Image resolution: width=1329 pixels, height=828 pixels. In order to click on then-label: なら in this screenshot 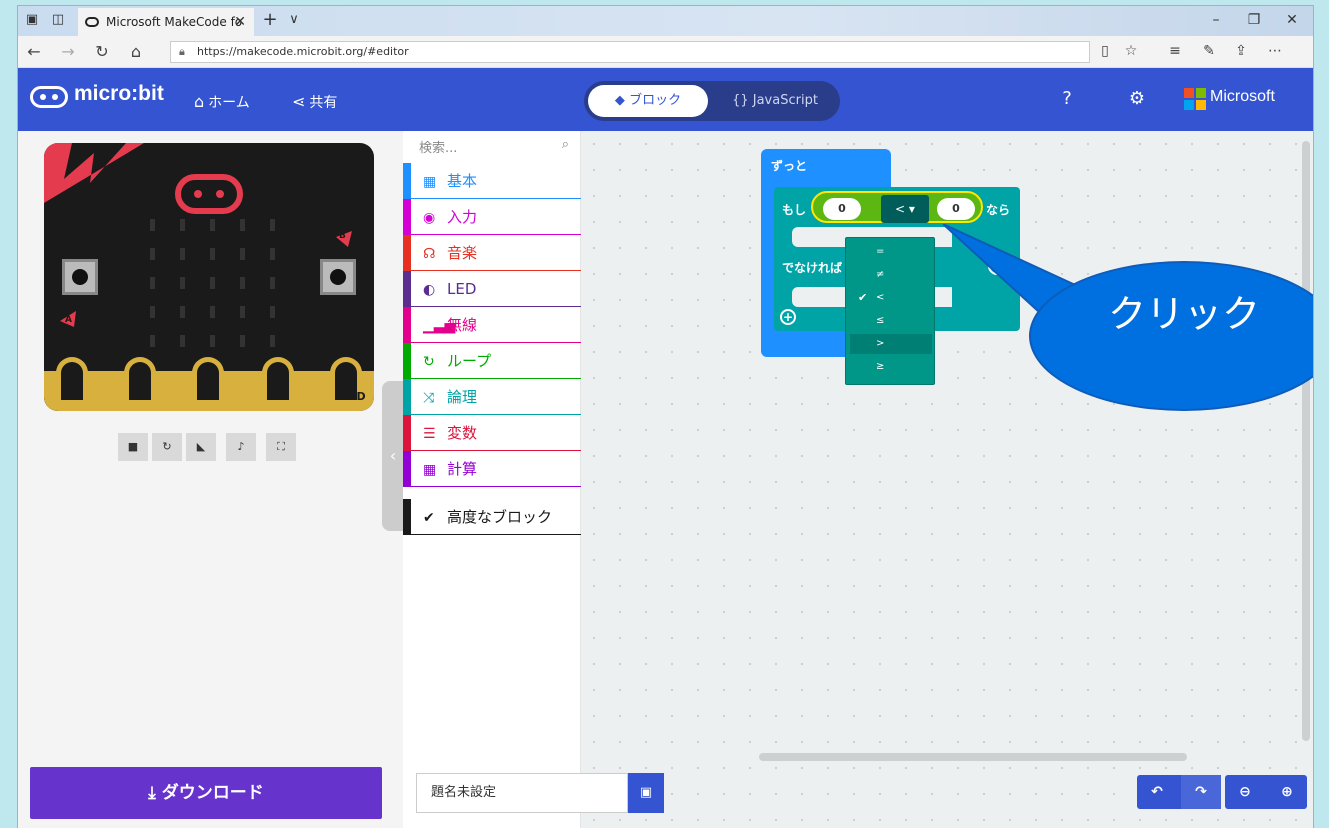, I will do `click(998, 210)`.